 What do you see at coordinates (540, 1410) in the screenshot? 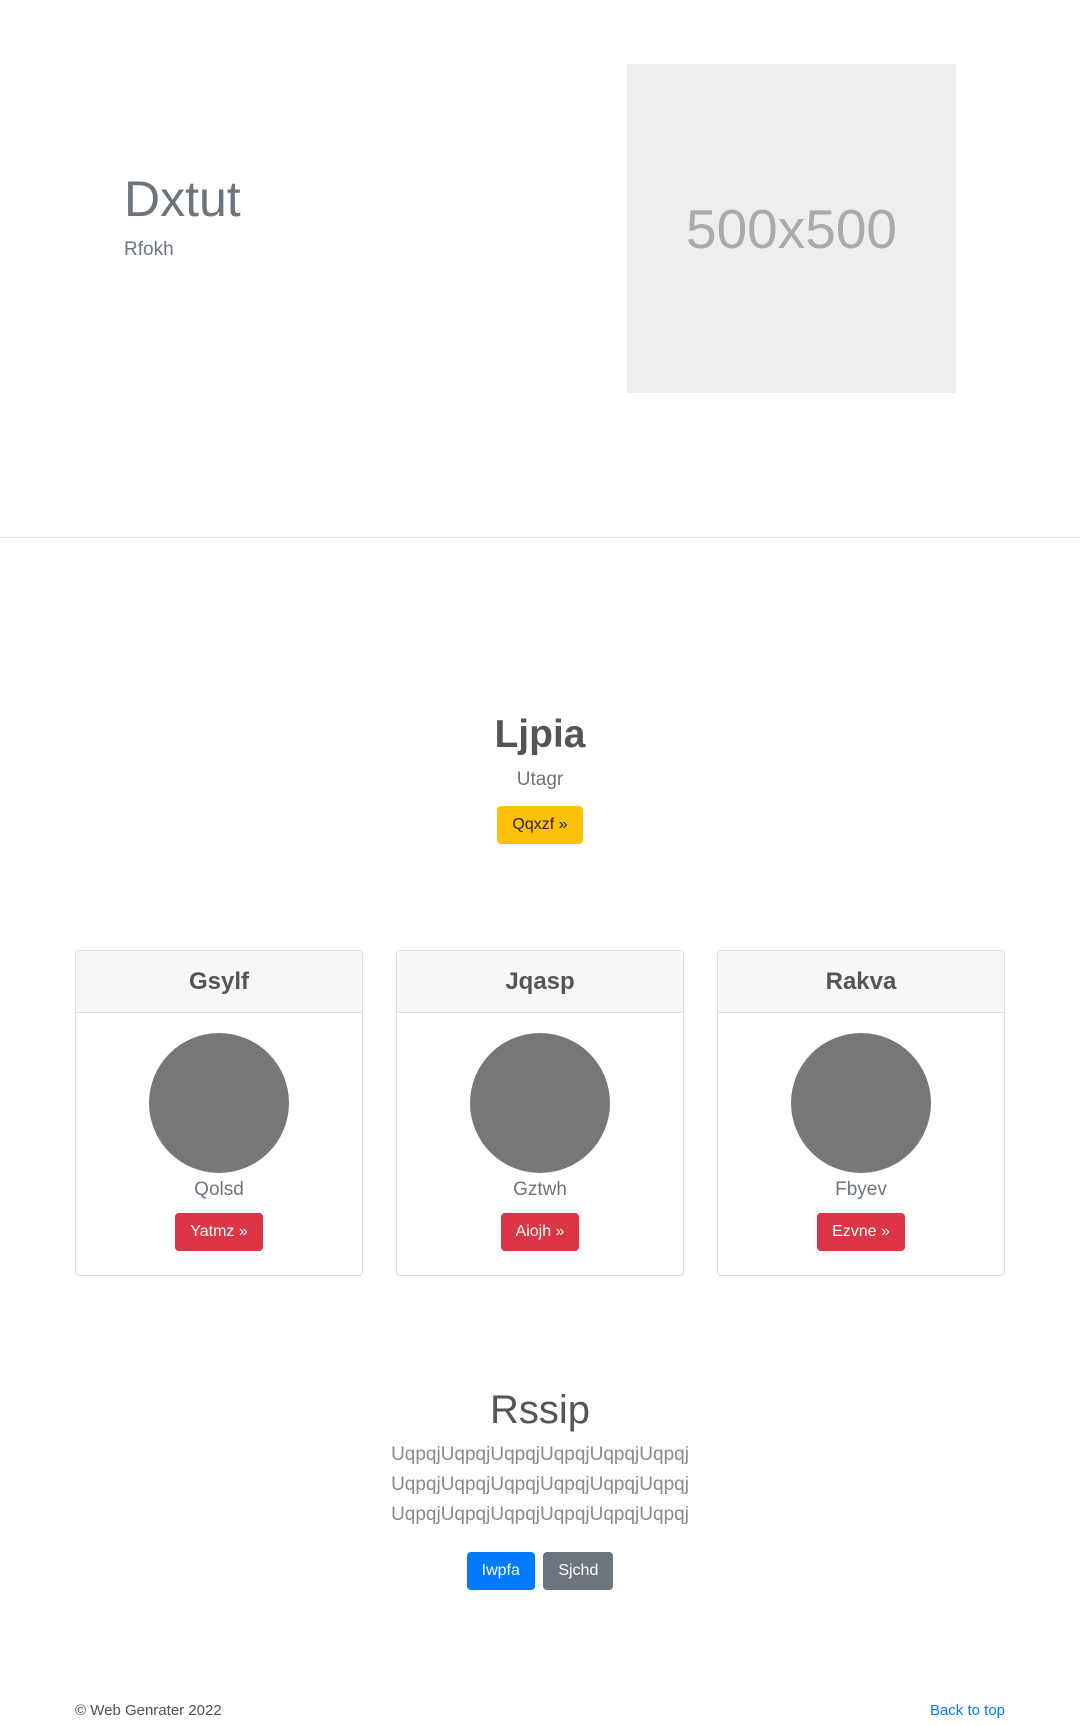
I see `bottom-title: Rssip` at bounding box center [540, 1410].